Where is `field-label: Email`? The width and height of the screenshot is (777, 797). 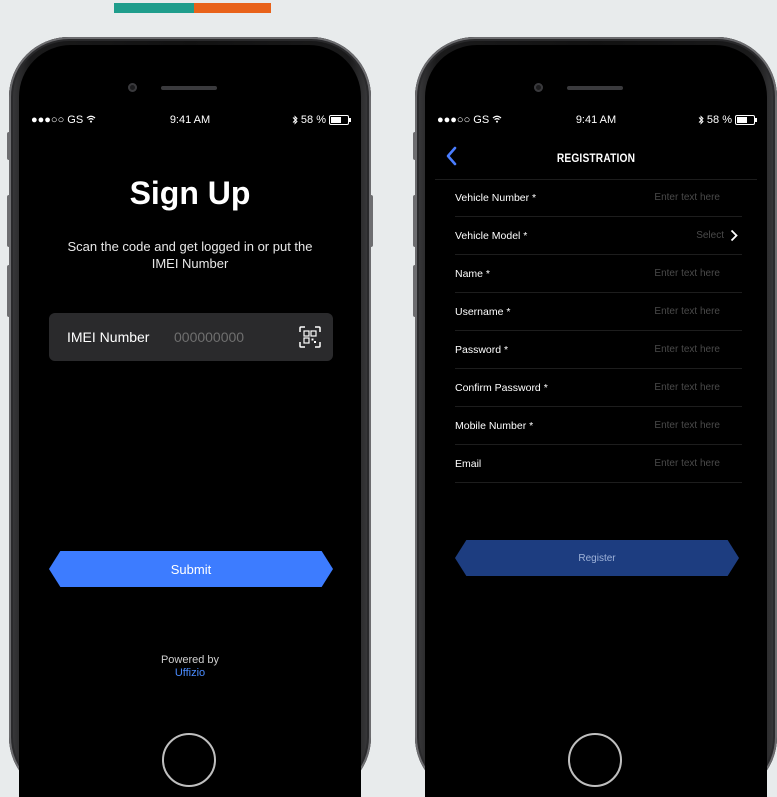 field-label: Email is located at coordinates (468, 463).